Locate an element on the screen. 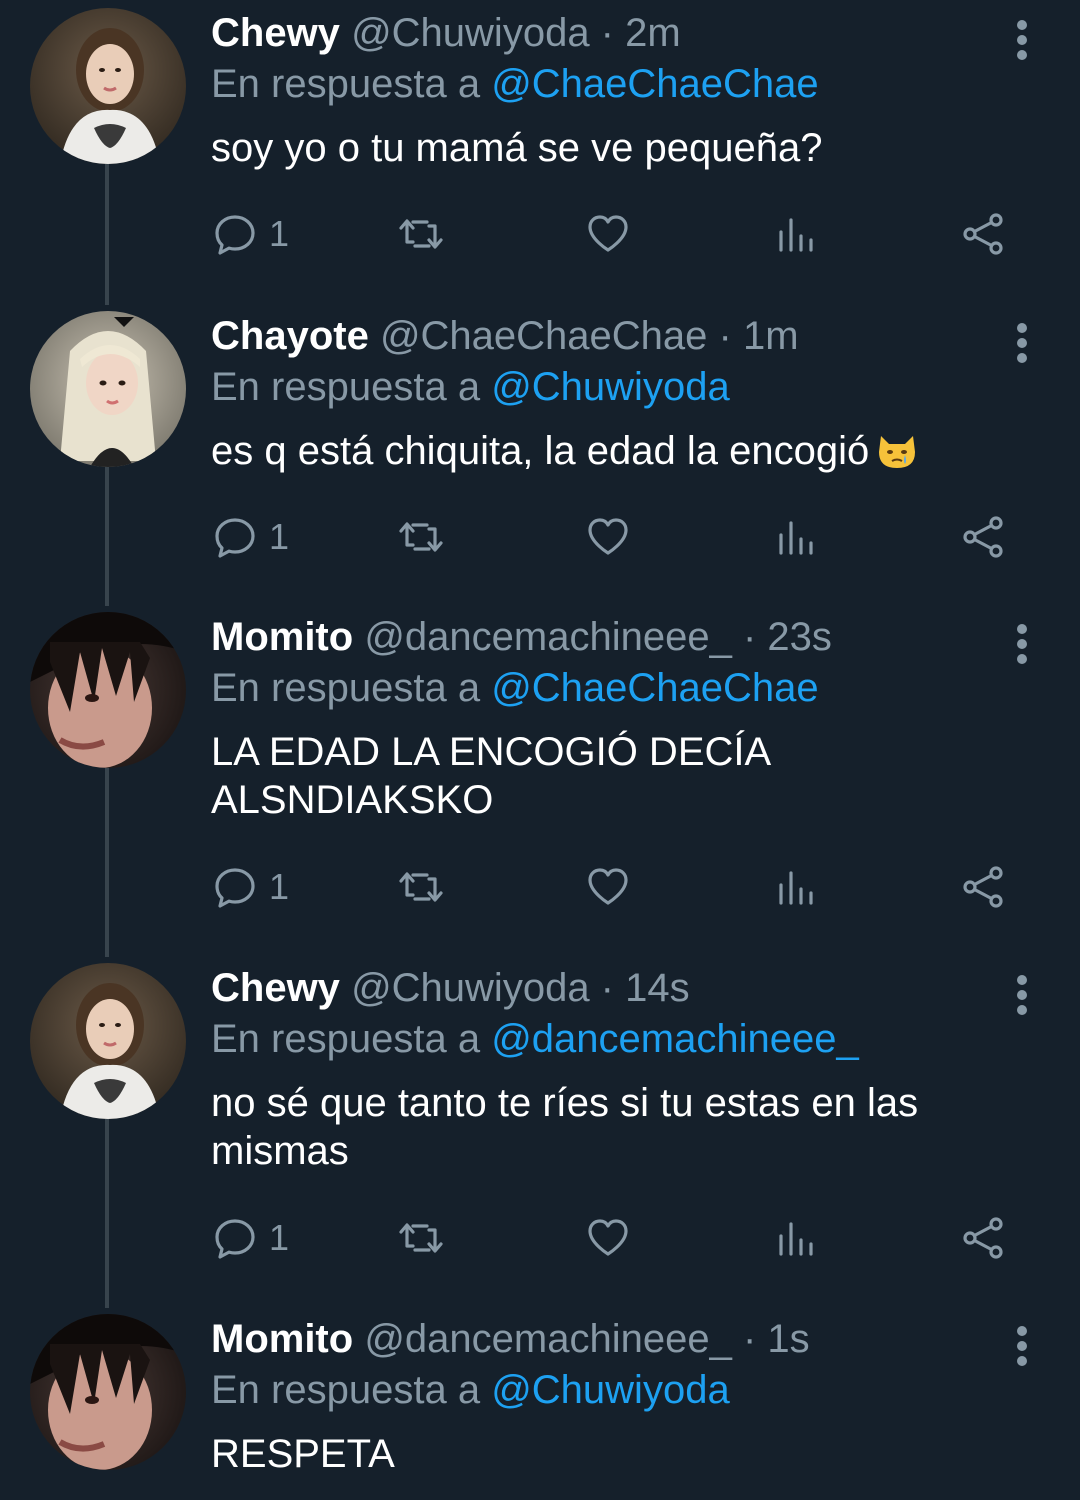  tweet-actions: 1 is located at coordinates (611, 1238).